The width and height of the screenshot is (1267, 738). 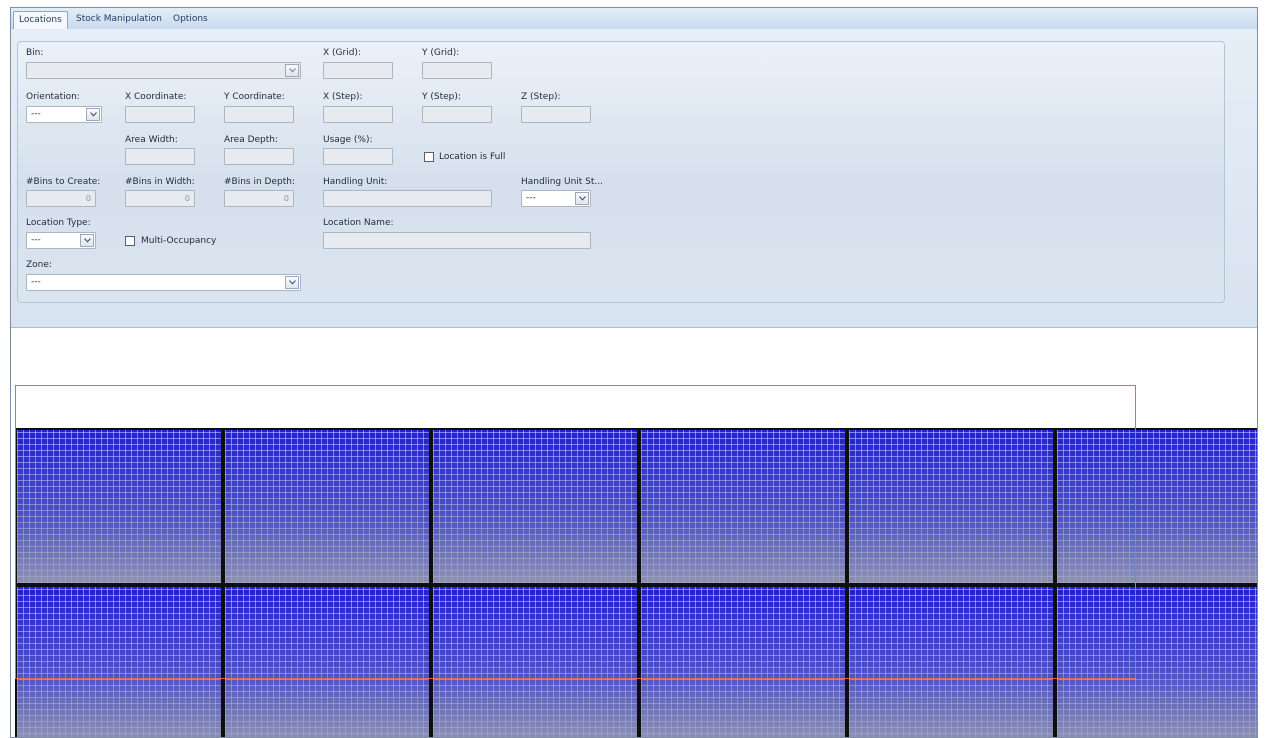 I want to click on bin-label: Bin:, so click(x=35, y=53).